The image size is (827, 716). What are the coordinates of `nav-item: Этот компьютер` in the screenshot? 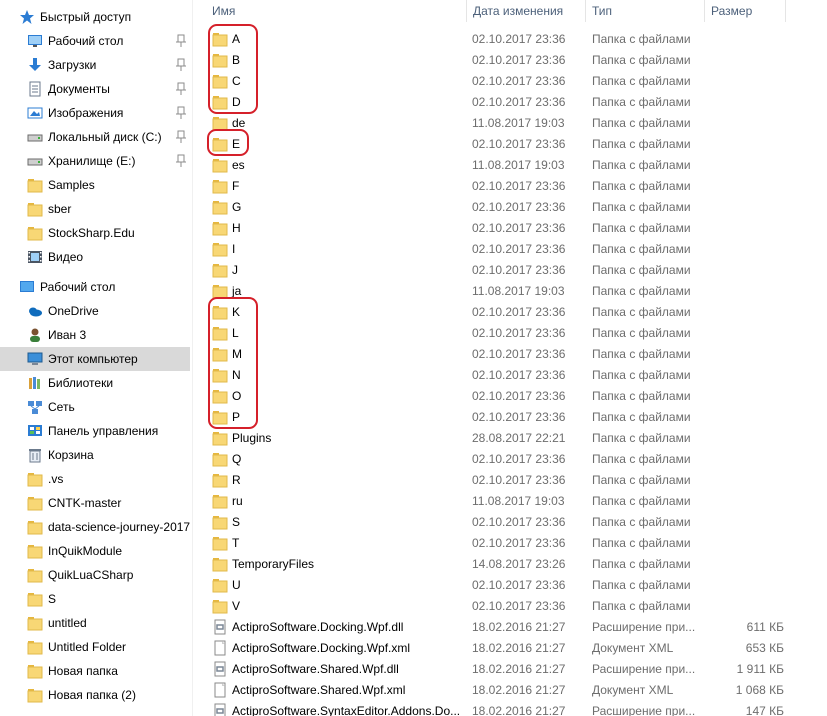 It's located at (95, 359).